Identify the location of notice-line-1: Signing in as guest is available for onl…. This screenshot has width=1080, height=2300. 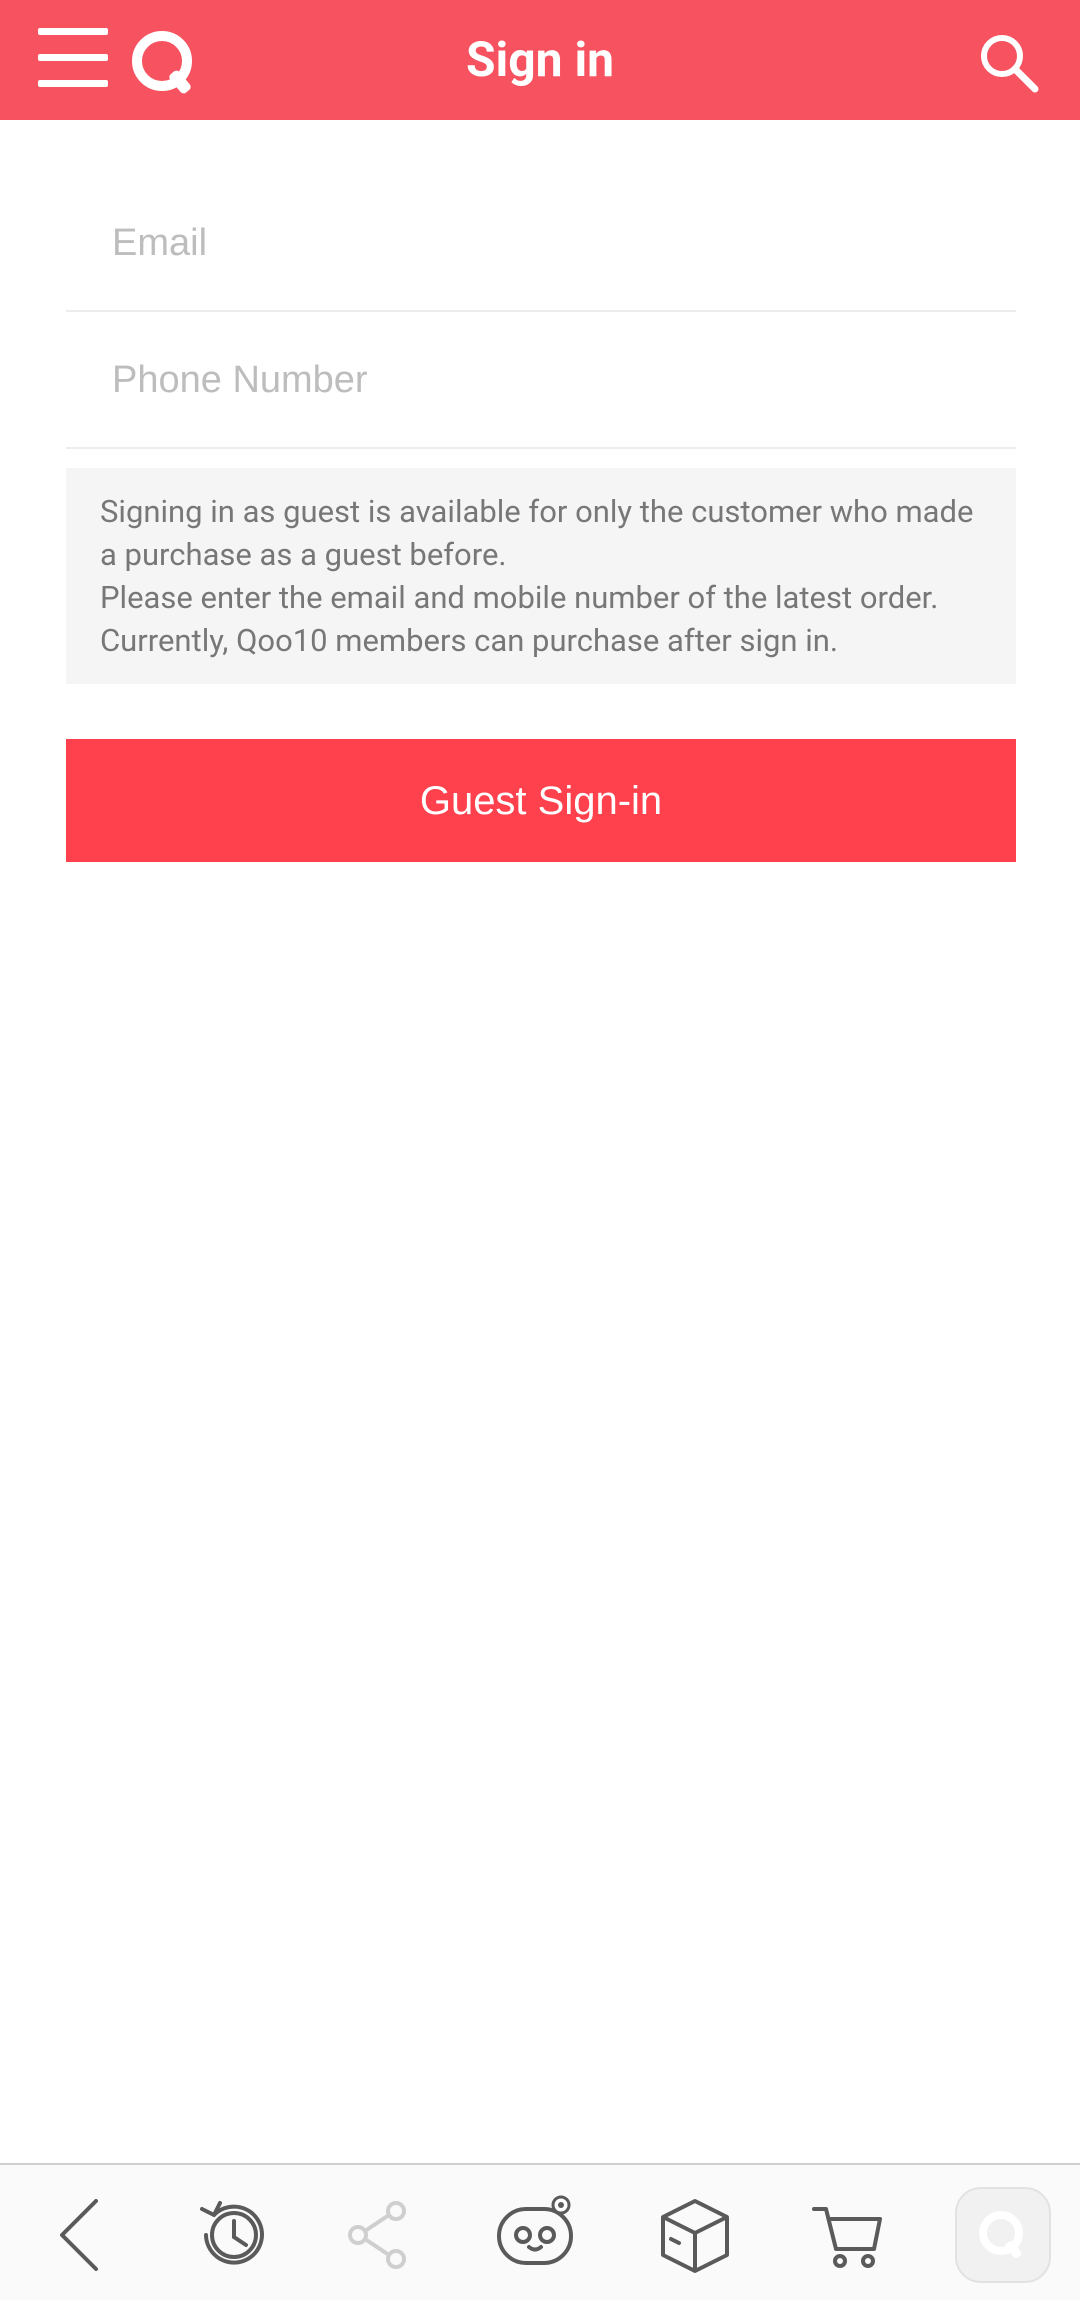
(537, 533).